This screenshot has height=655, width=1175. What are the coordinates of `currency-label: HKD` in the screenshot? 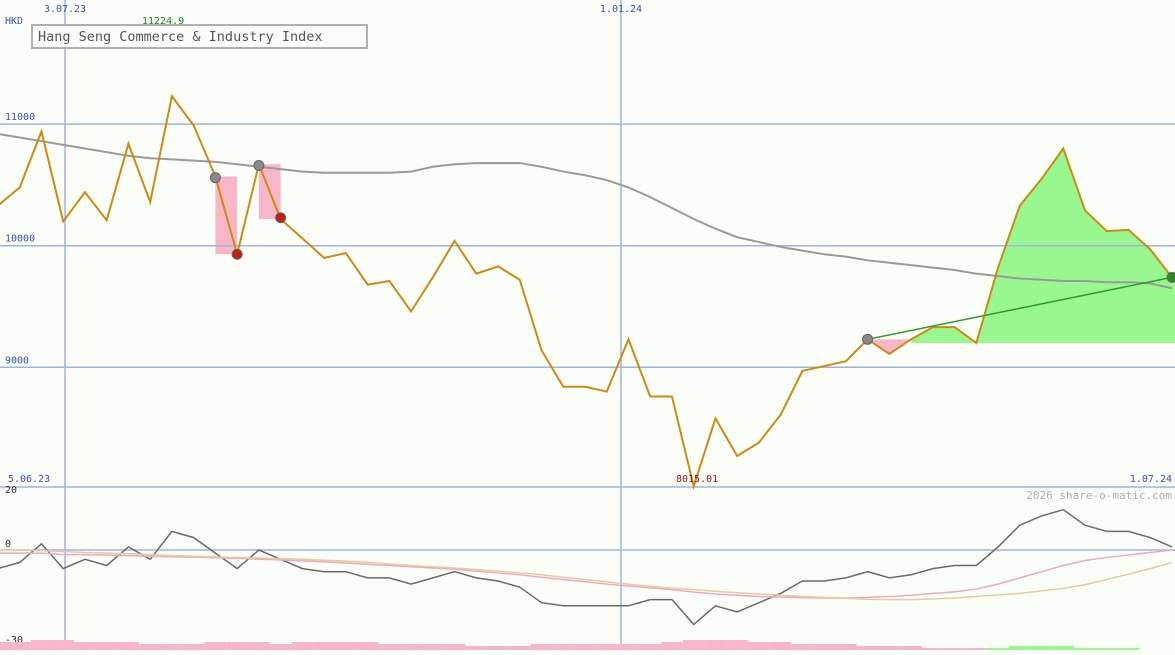 It's located at (14, 21).